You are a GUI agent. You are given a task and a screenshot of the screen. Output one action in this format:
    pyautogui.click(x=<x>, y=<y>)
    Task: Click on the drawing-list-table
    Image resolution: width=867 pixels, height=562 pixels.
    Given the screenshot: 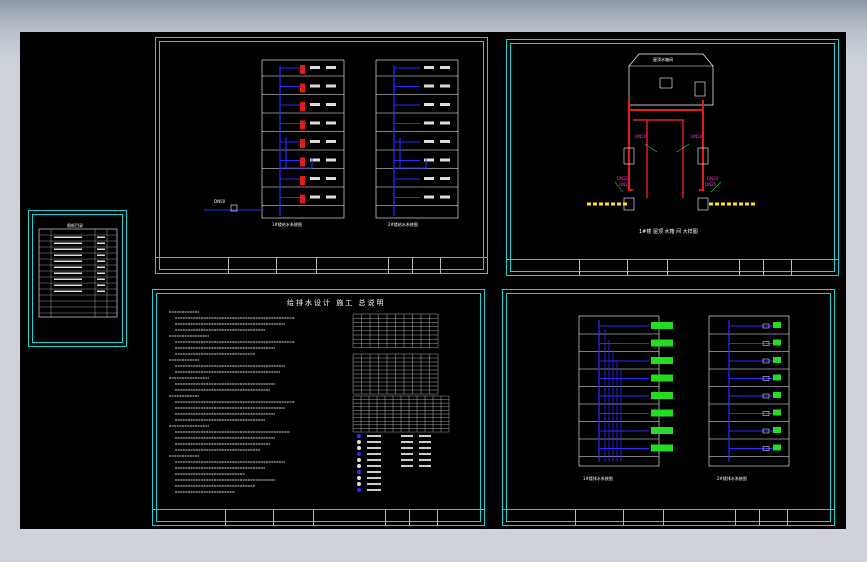 What is the action you would take?
    pyautogui.click(x=78, y=273)
    